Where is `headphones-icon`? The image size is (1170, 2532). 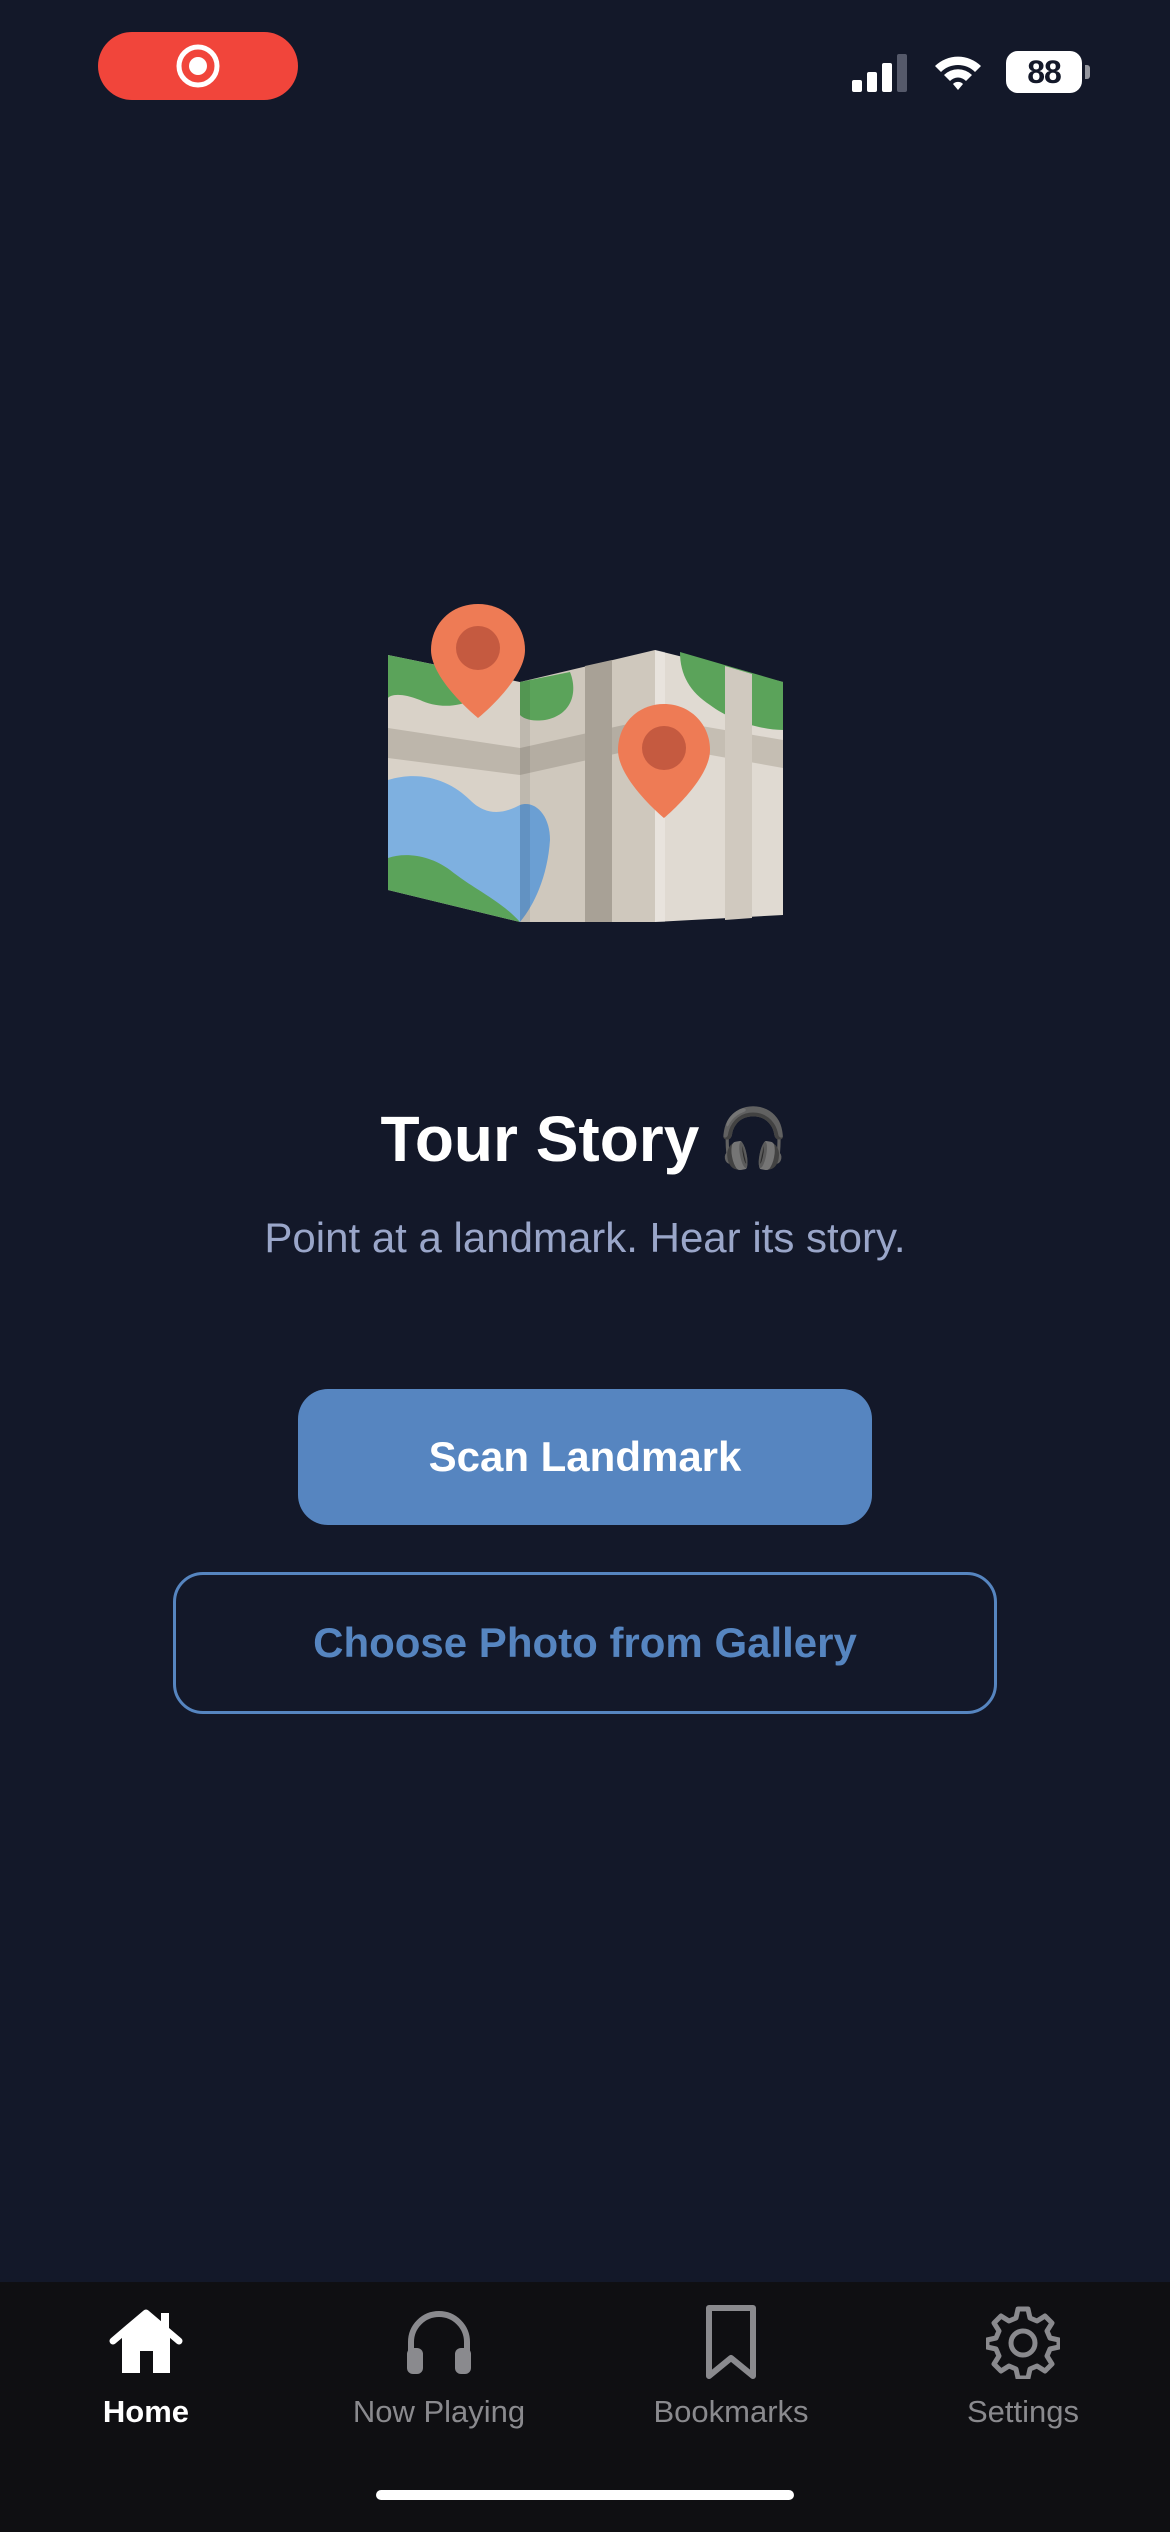
headphones-icon is located at coordinates (439, 2342).